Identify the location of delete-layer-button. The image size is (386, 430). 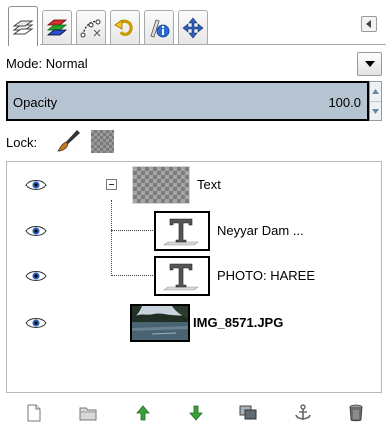
(356, 413).